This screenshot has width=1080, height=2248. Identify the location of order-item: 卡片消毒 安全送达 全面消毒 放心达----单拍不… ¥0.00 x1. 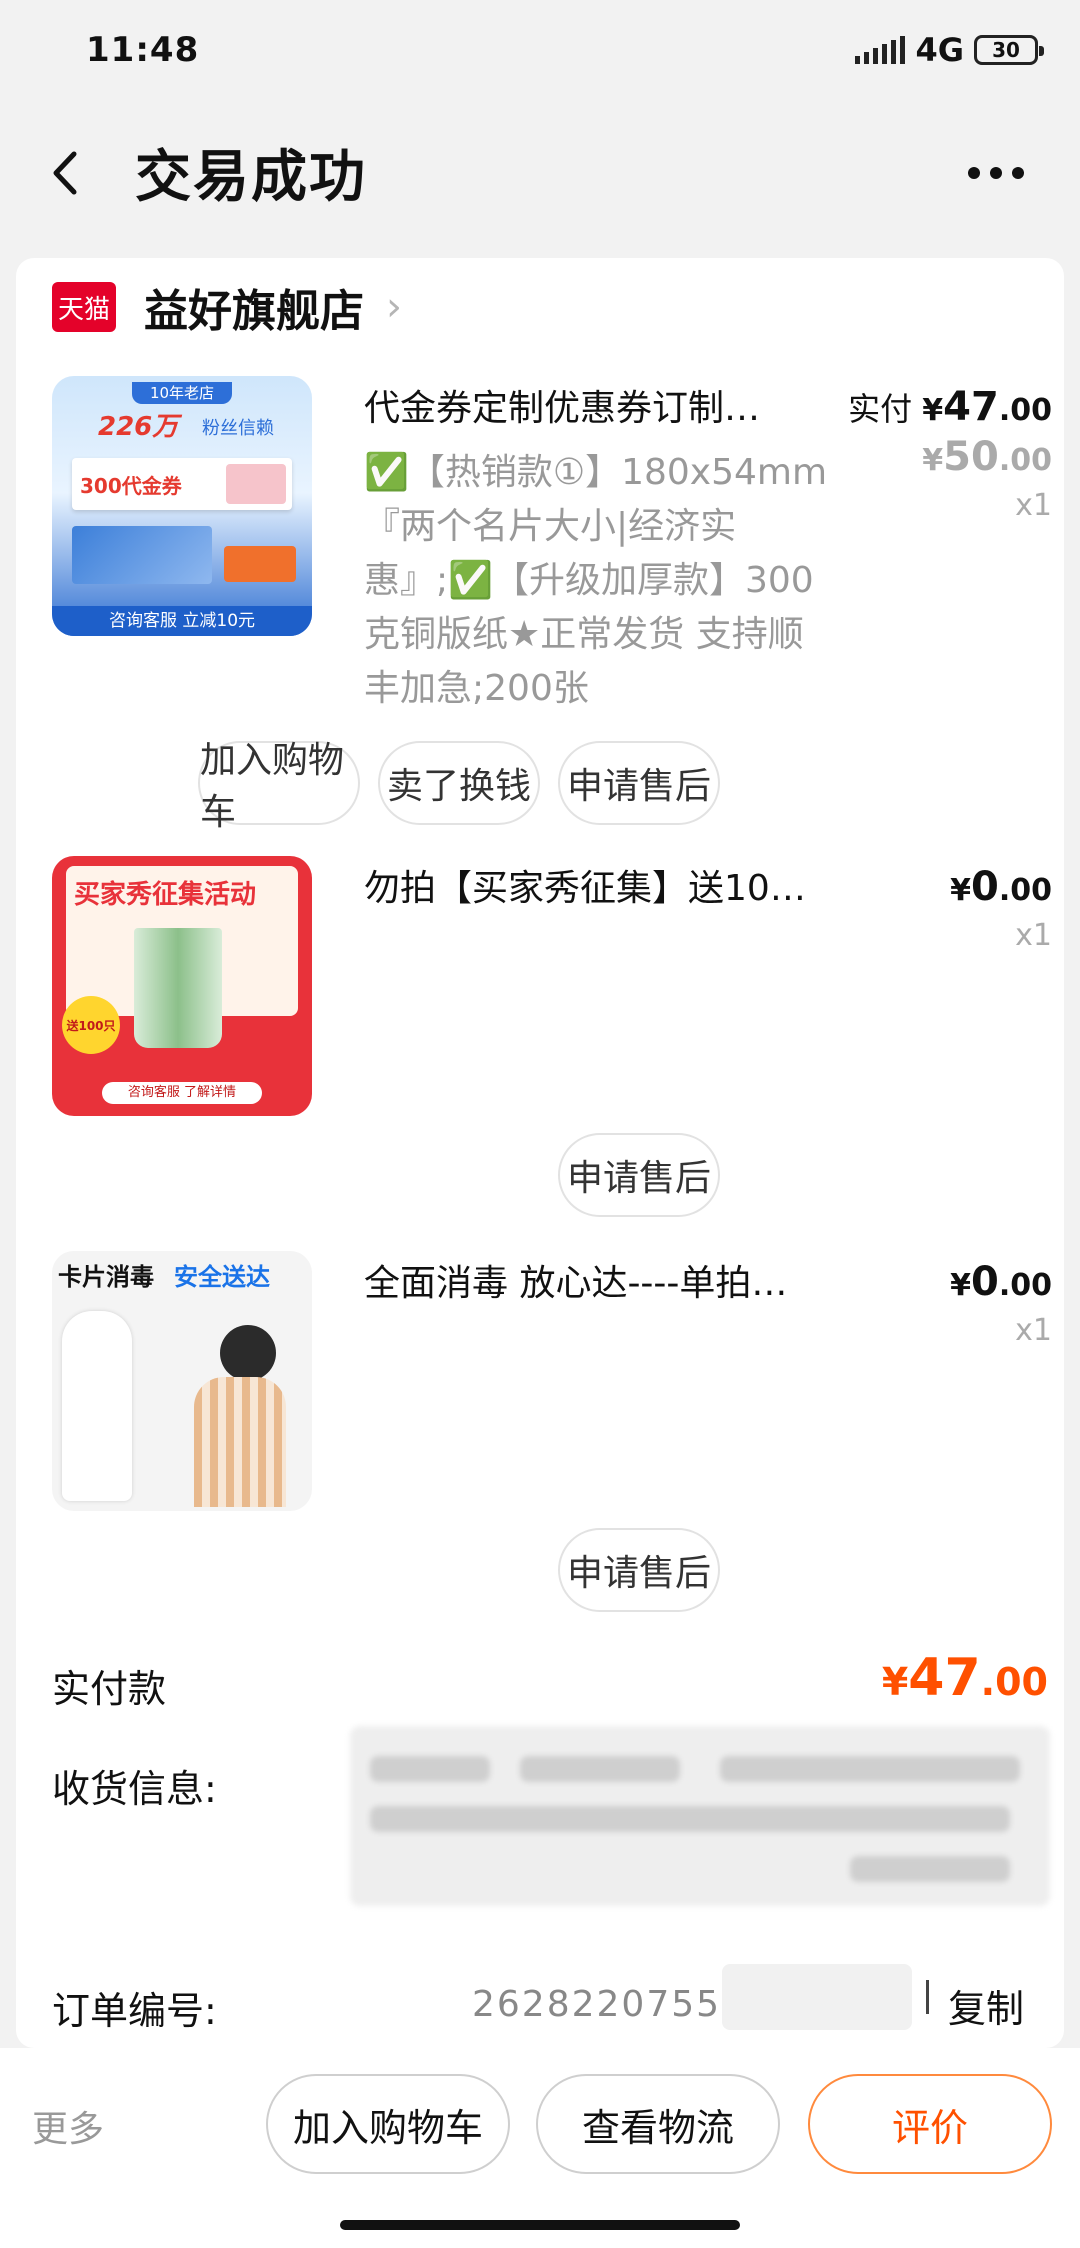
(552, 1381).